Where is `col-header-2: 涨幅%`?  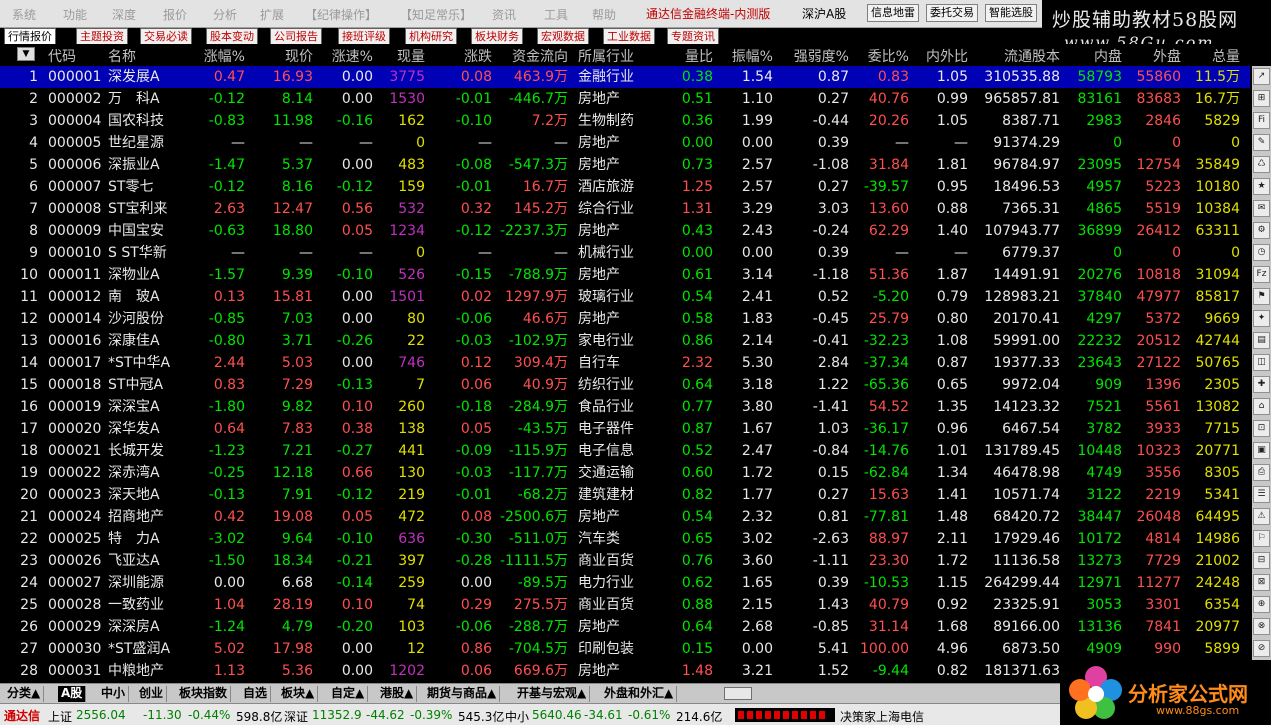
col-header-2: 涨幅% is located at coordinates (224, 56).